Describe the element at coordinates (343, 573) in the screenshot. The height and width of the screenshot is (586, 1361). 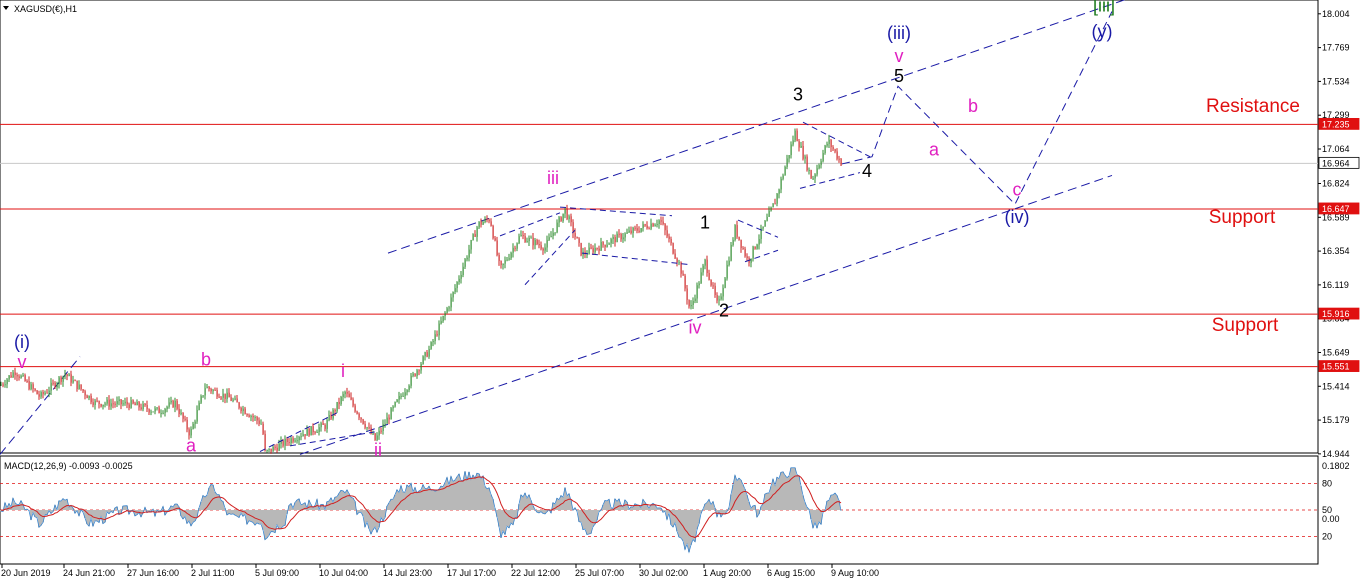
I see `time-tick-label: 10 Jul 04:00` at that location.